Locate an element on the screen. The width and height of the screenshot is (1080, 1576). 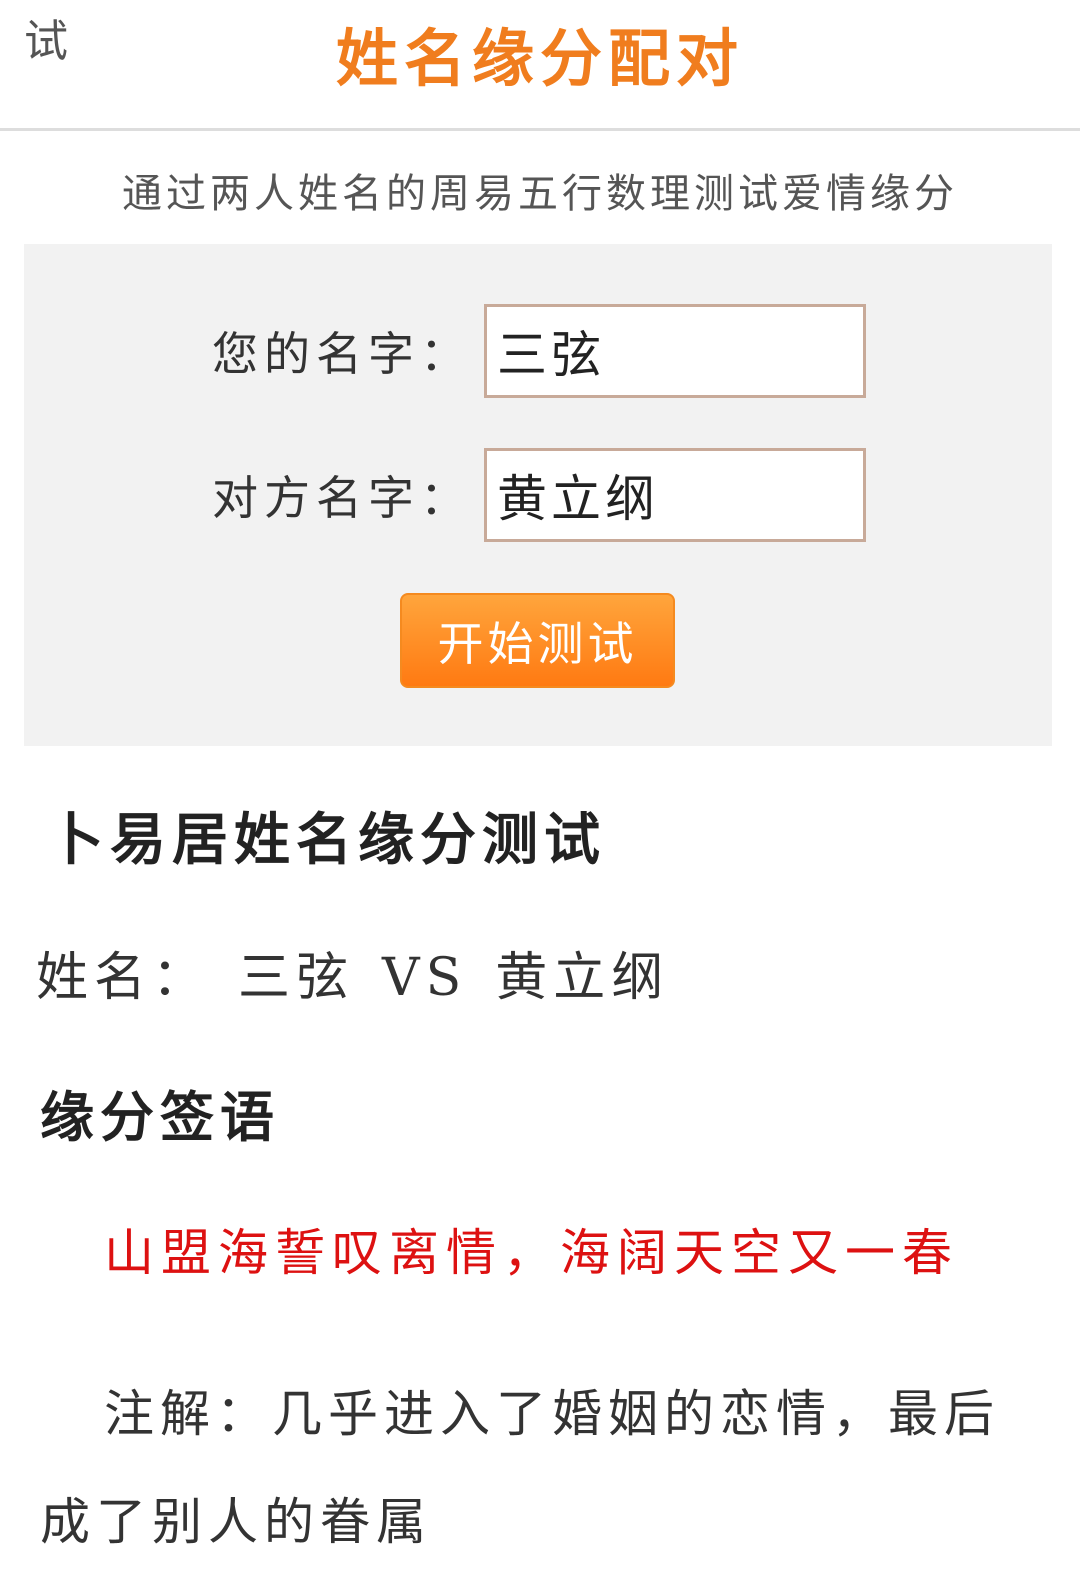
your-name-label: 您的名字： is located at coordinates (342, 354).